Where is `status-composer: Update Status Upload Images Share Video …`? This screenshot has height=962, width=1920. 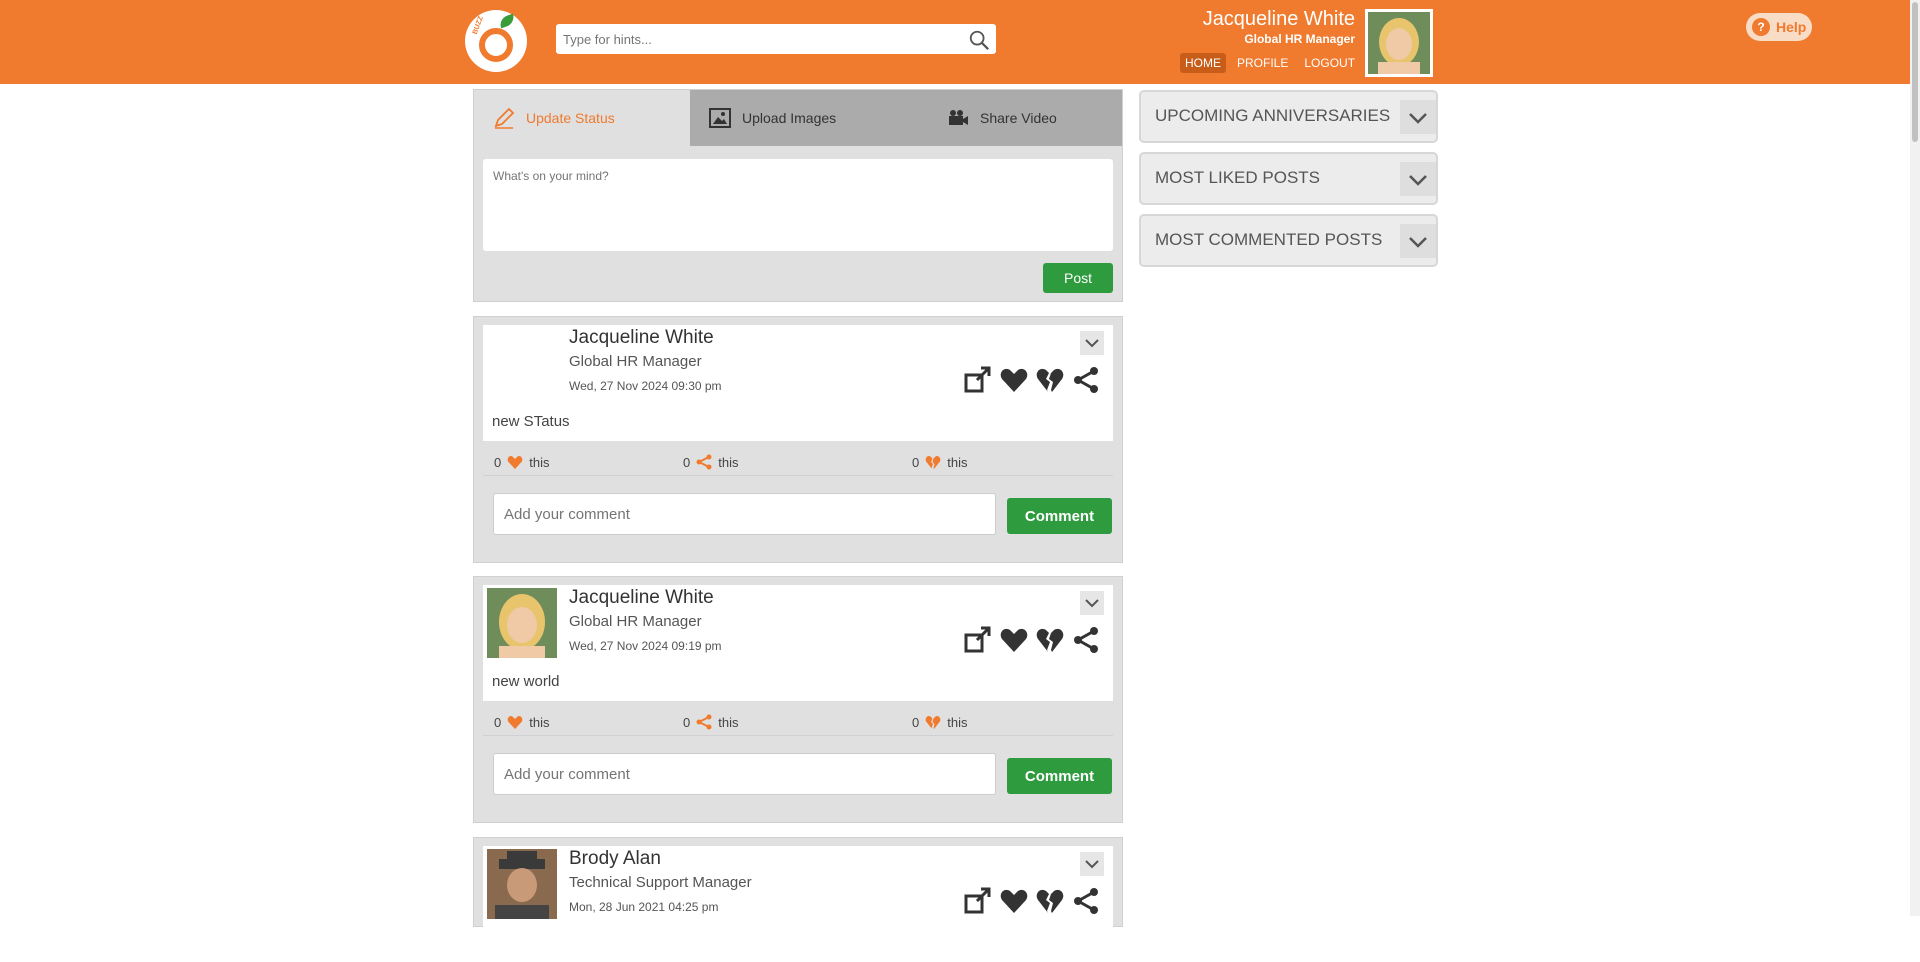 status-composer: Update Status Upload Images Share Video … is located at coordinates (798, 195).